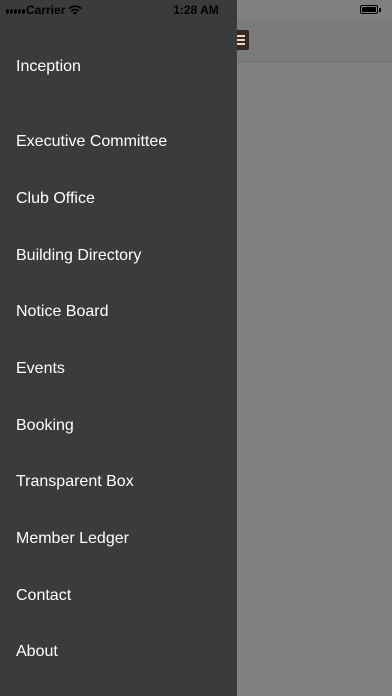 This screenshot has height=696, width=392. I want to click on menu-item-transparent-box: Transparent Box, so click(118, 482).